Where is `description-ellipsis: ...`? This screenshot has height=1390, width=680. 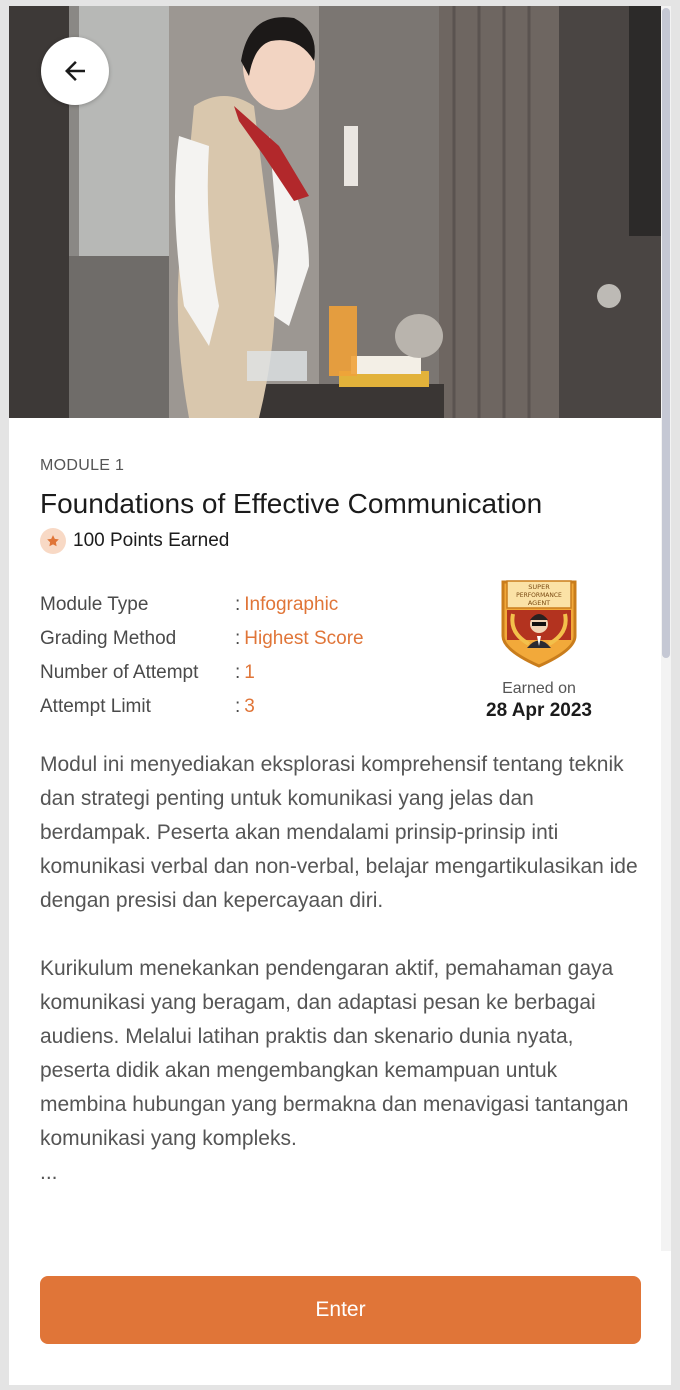 description-ellipsis: ... is located at coordinates (49, 1172).